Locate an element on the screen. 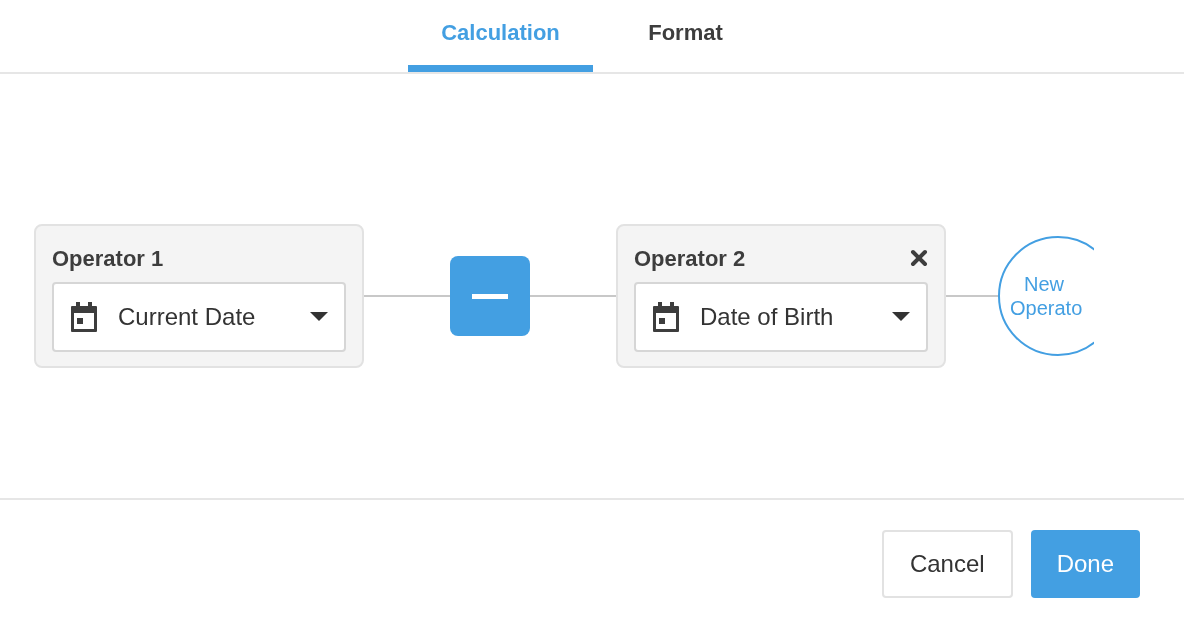  minus-operator-button is located at coordinates (490, 296).